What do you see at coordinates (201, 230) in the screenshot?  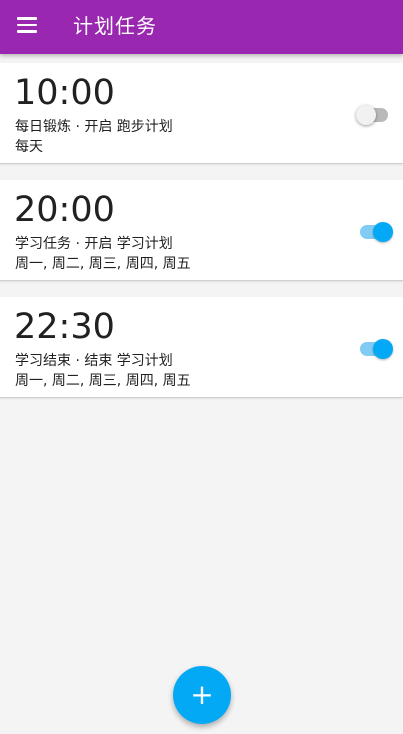 I see `task-card-2: 20:00 学习任务 · 开启 学习计划 周一, 周二, 周三, 周四, 周五` at bounding box center [201, 230].